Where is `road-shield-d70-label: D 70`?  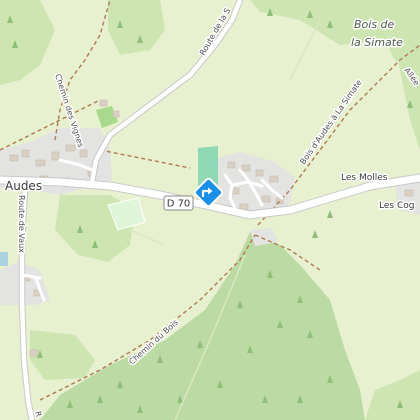
road-shield-d70-label: D 70 is located at coordinates (179, 204).